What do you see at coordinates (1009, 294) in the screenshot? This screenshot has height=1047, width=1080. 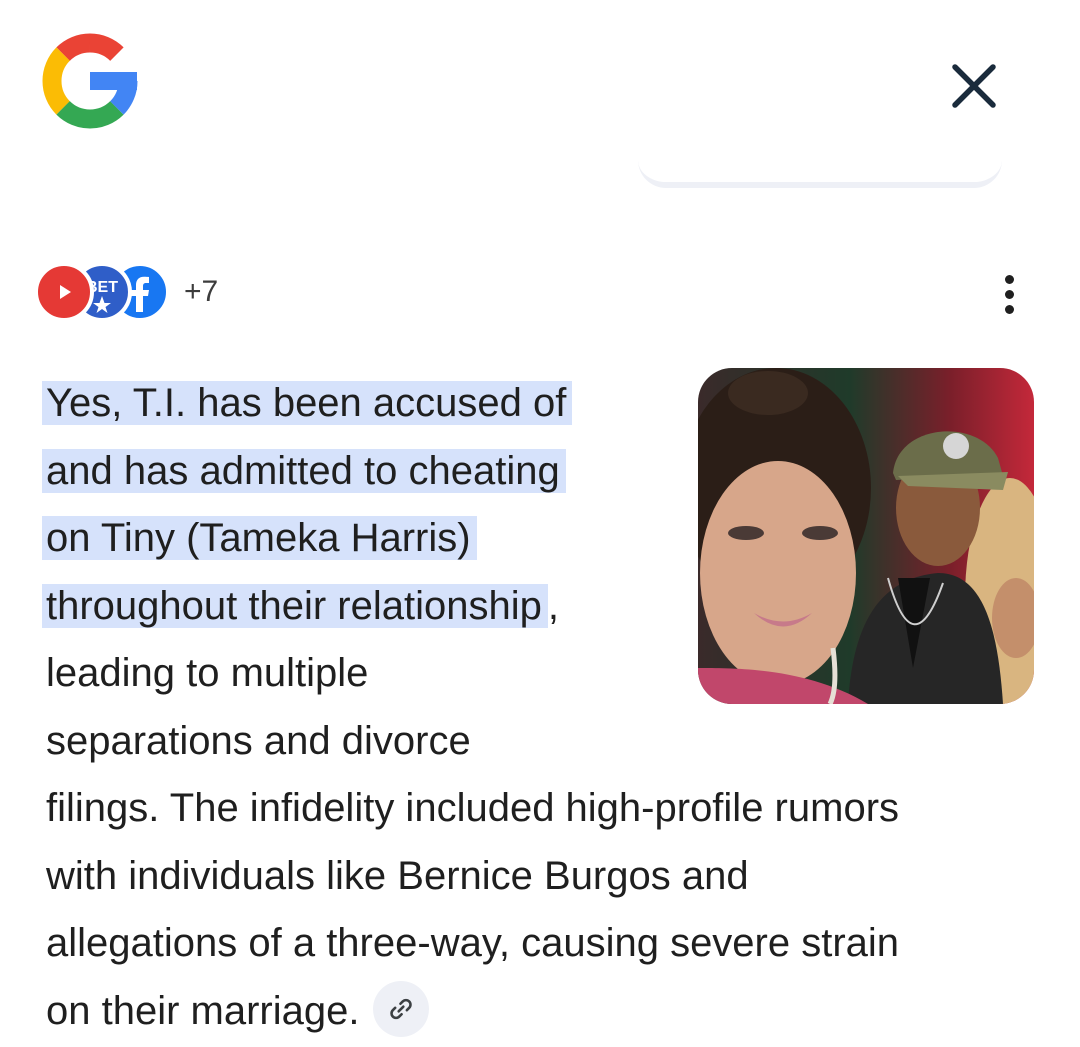 I see `more-options-button` at bounding box center [1009, 294].